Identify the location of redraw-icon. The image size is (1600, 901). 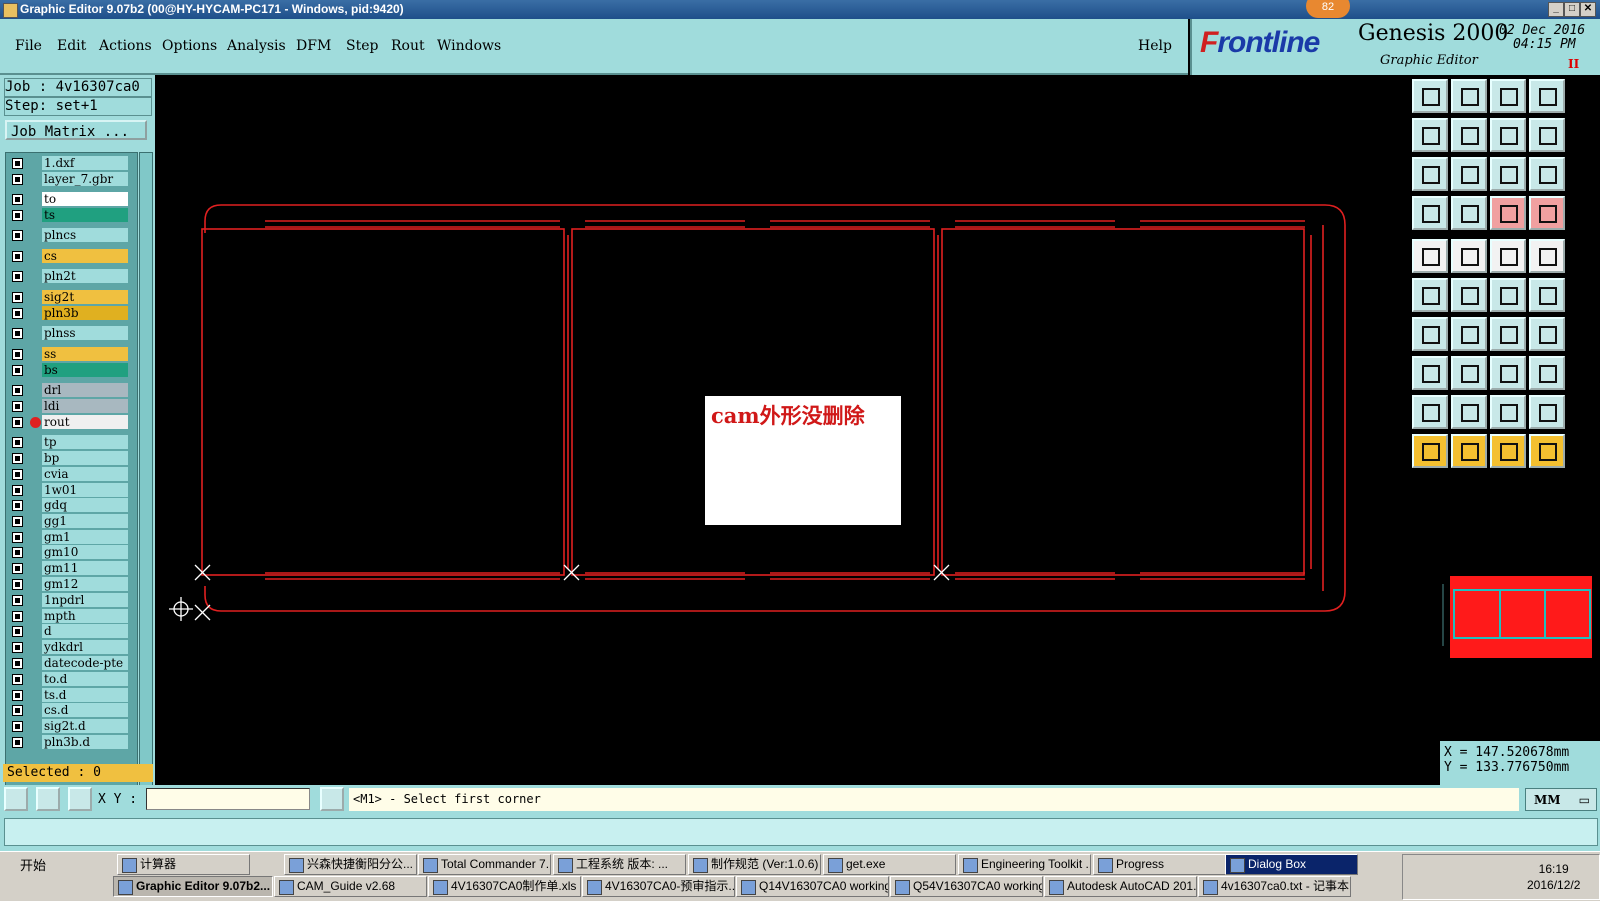
(1547, 135).